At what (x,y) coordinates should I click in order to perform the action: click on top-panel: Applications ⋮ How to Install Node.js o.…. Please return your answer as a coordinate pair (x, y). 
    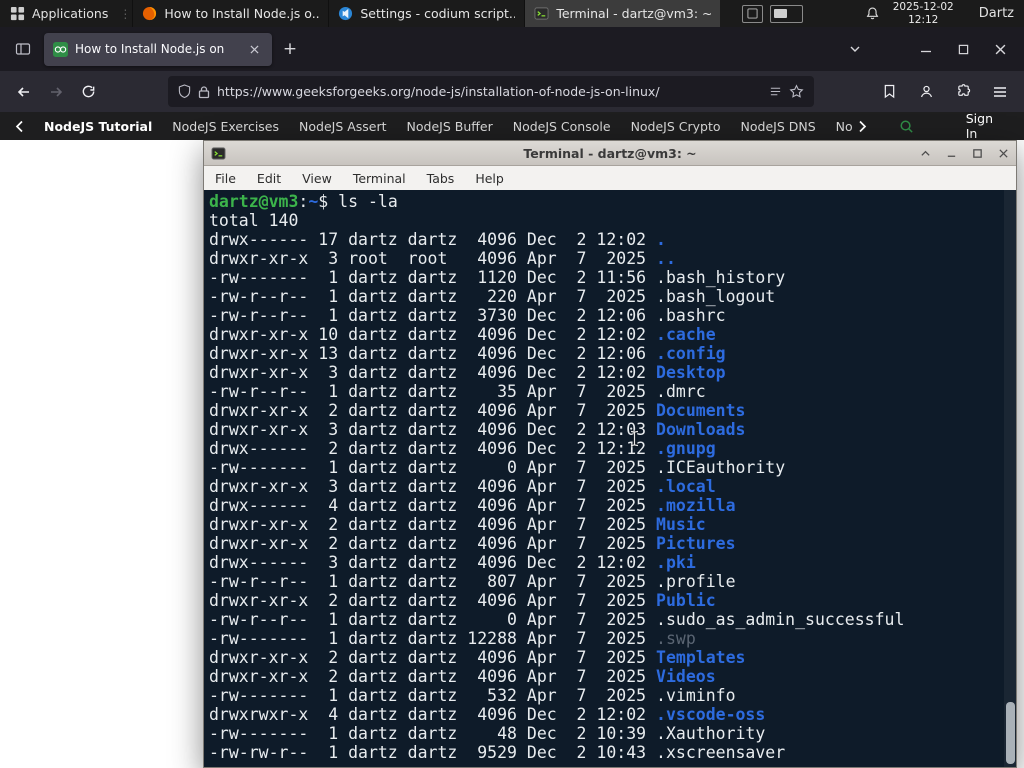
    Looking at the image, I should click on (512, 13).